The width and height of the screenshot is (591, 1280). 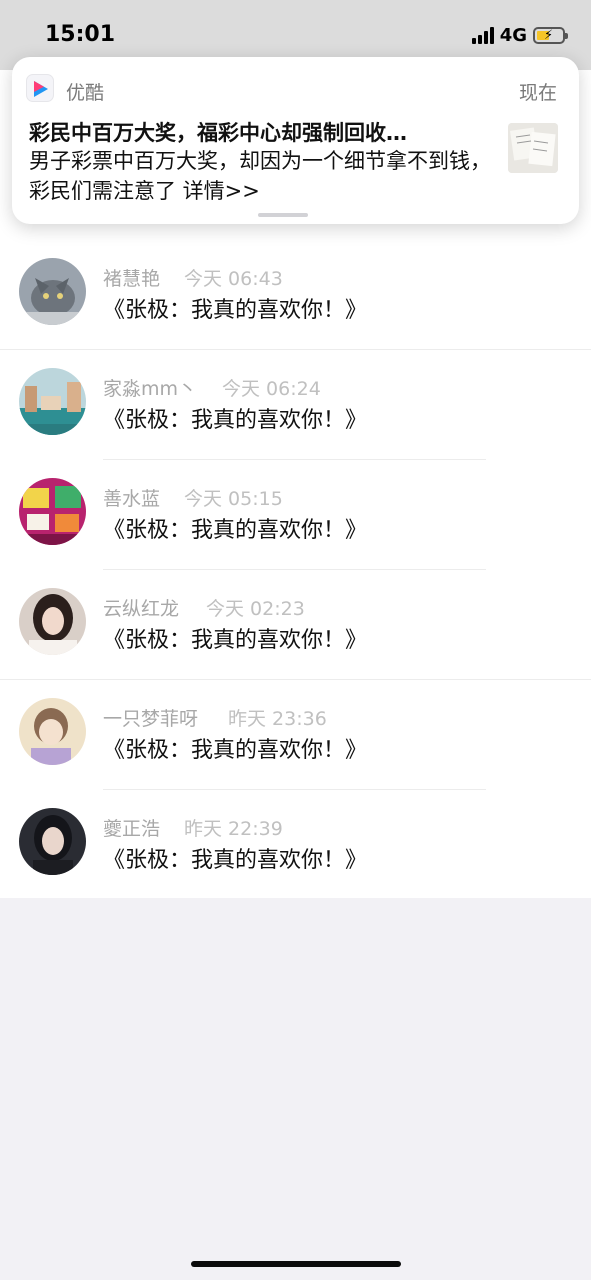 I want to click on message-row: 云纵红龙 今天 02:23 《张极：我真的喜欢你！》, so click(x=295, y=625).